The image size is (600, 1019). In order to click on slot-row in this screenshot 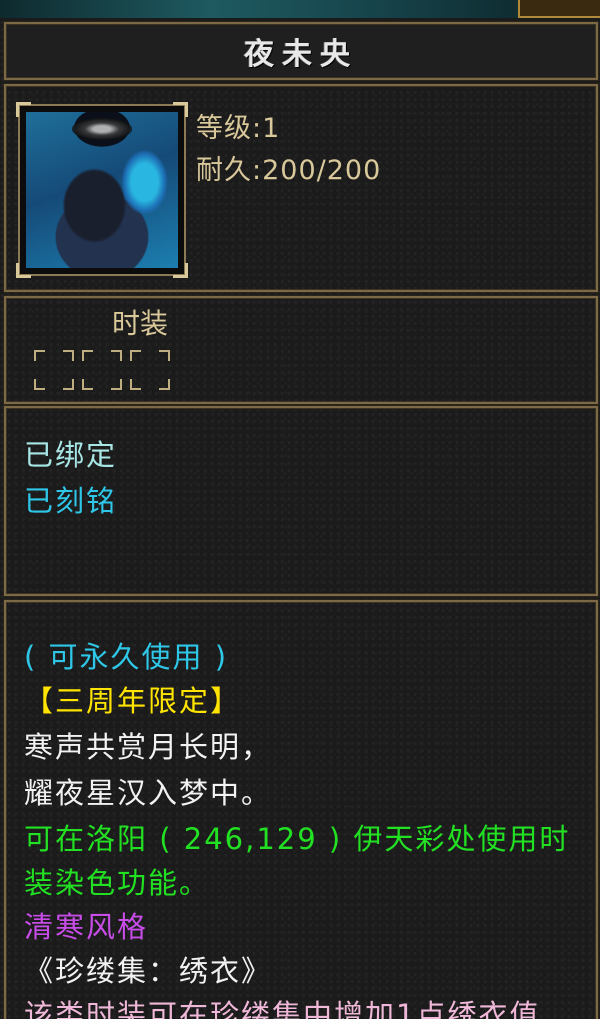, I will do `click(102, 370)`.